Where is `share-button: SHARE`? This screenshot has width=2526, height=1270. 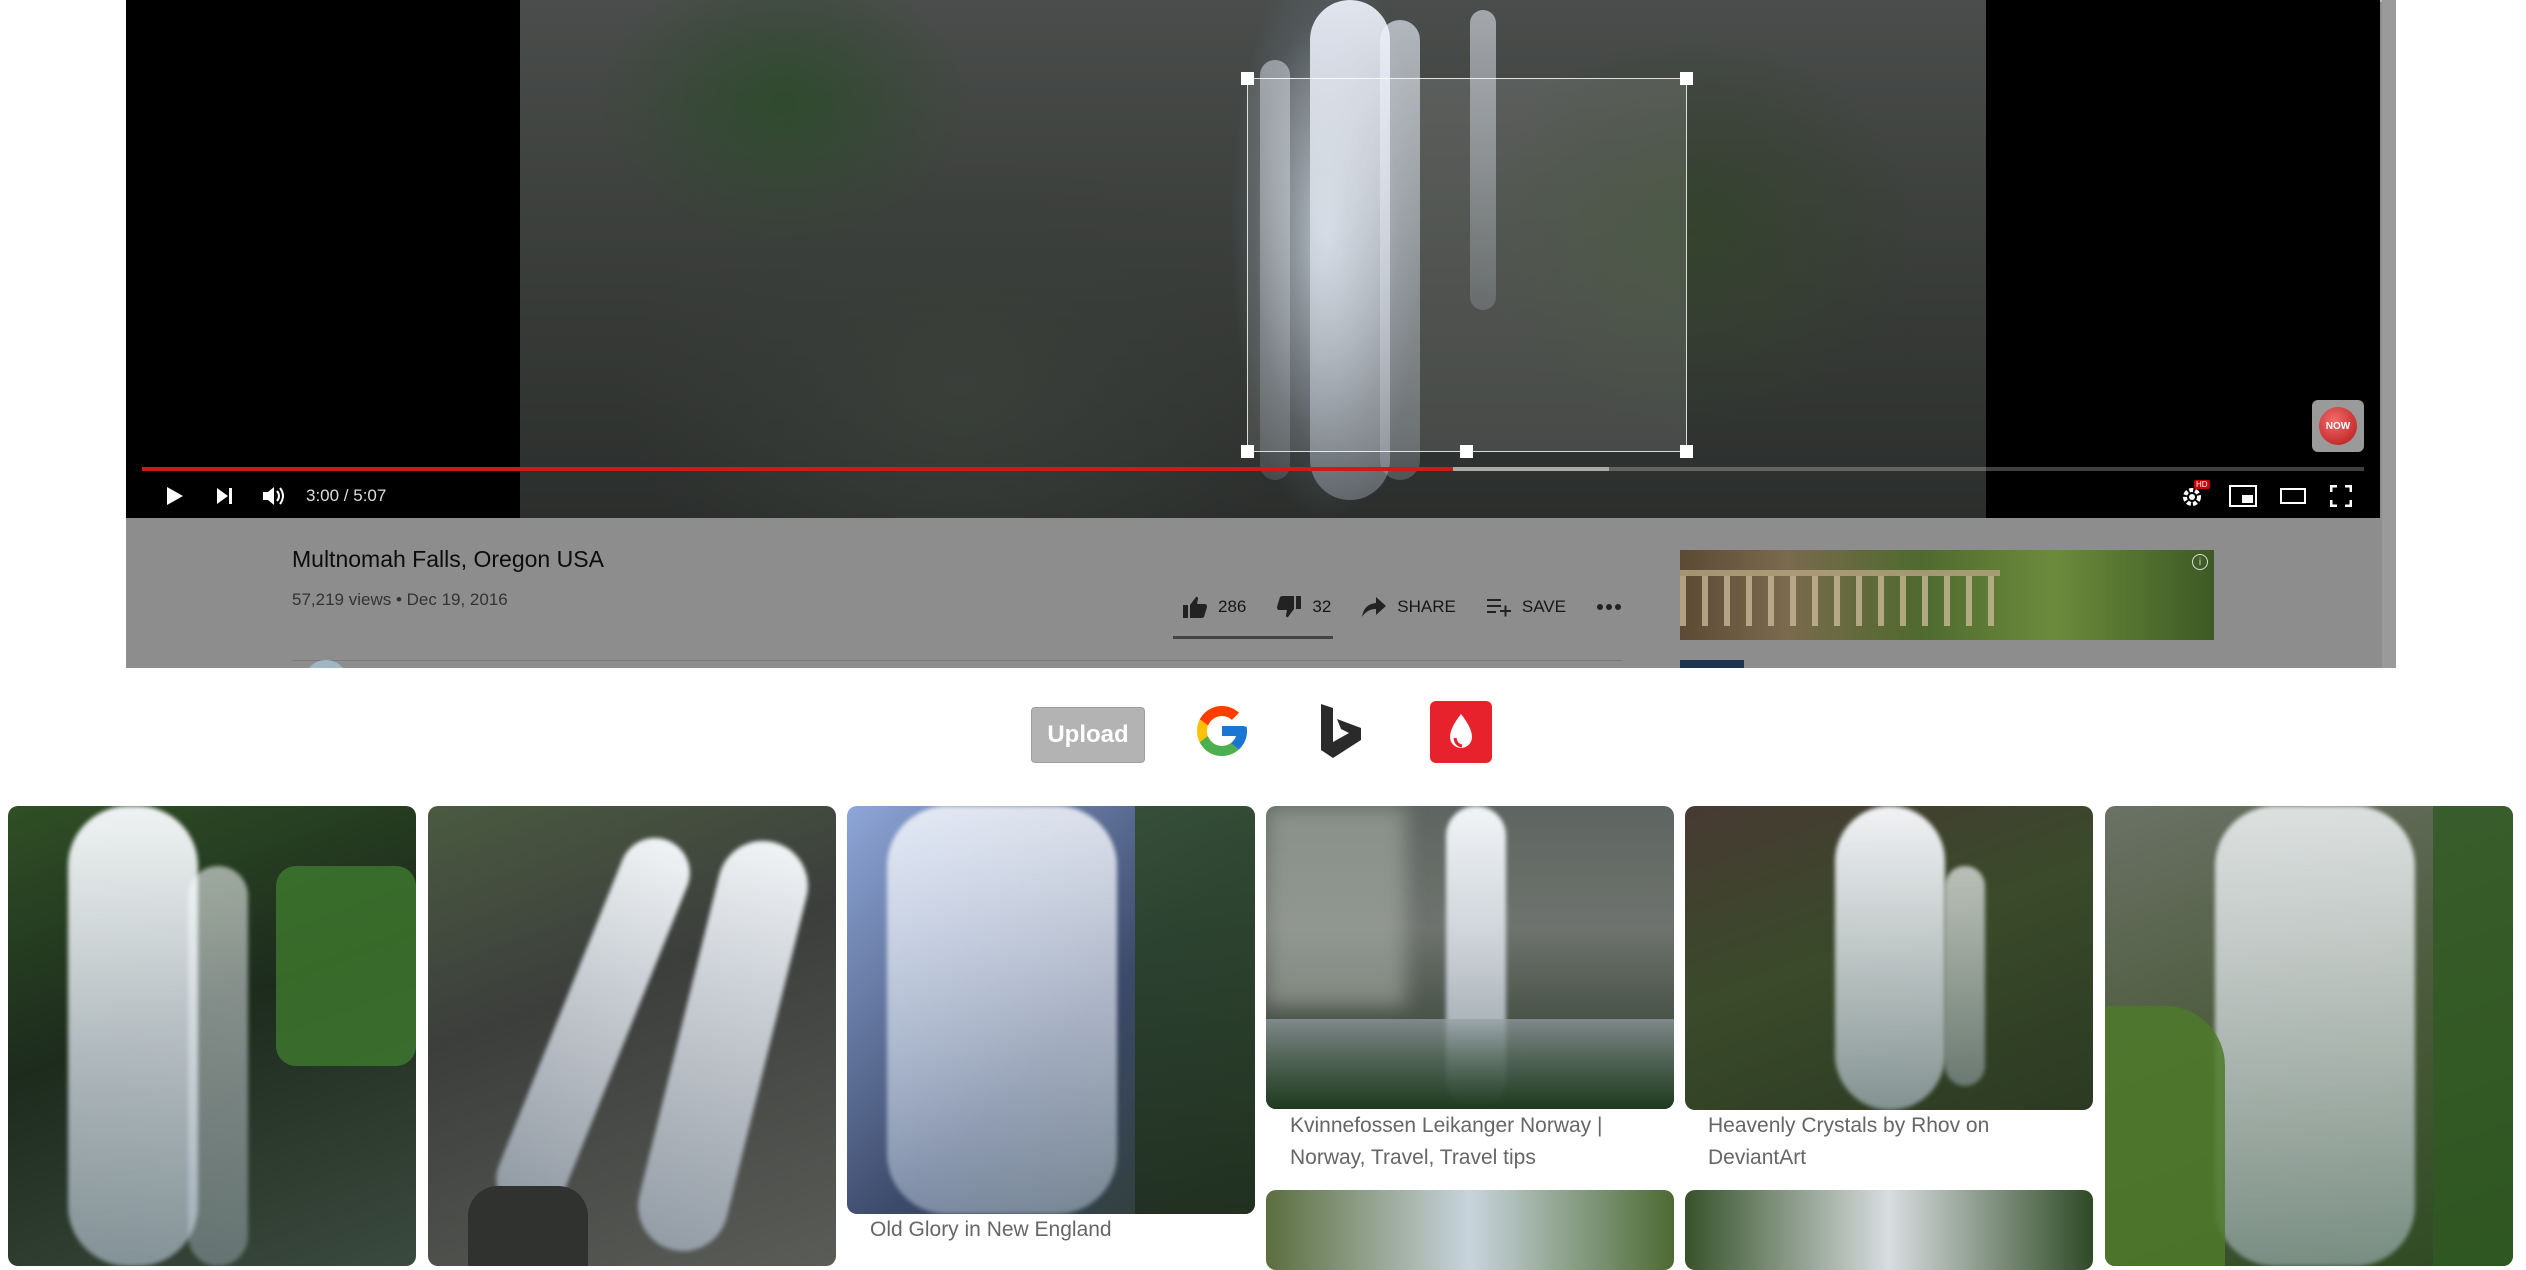
share-button: SHARE is located at coordinates (1408, 607).